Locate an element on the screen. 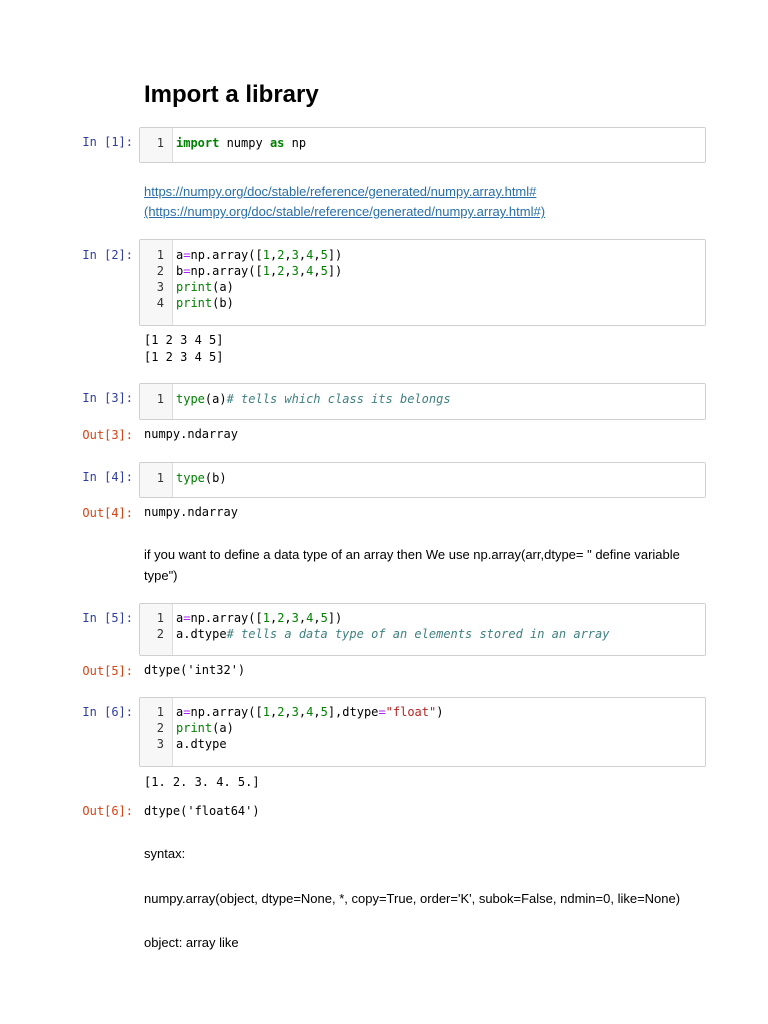  code-line: 1 a=np.array([1,2,3,4,5],dtype="float") is located at coordinates (300, 712).